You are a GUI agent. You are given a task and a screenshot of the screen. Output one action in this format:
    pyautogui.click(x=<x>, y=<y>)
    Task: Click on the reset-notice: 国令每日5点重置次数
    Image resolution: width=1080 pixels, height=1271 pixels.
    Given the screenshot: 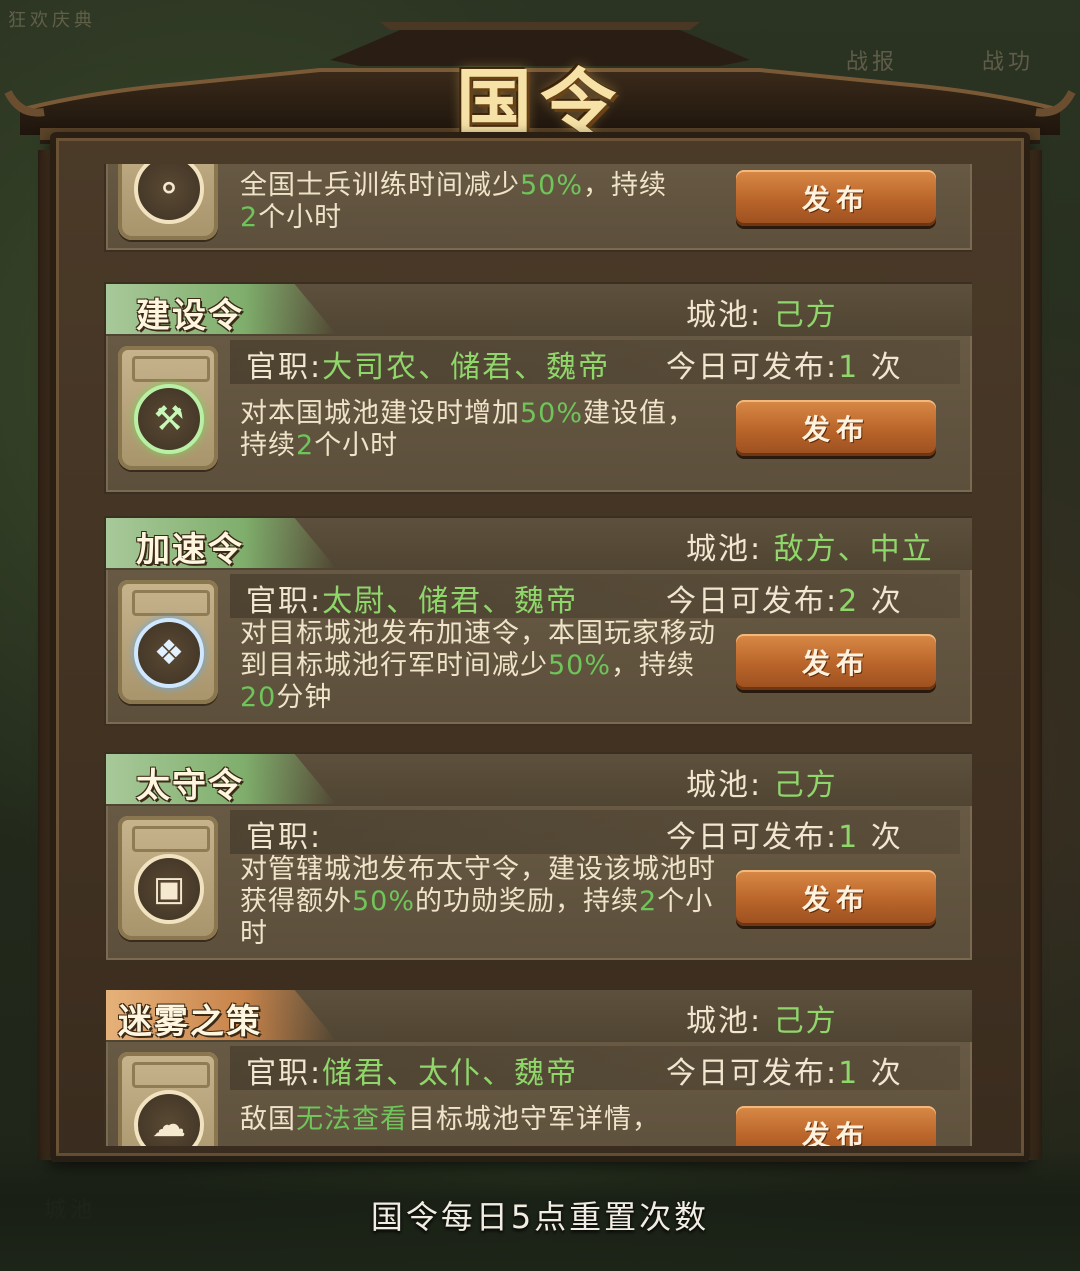 What is the action you would take?
    pyautogui.click(x=540, y=1217)
    